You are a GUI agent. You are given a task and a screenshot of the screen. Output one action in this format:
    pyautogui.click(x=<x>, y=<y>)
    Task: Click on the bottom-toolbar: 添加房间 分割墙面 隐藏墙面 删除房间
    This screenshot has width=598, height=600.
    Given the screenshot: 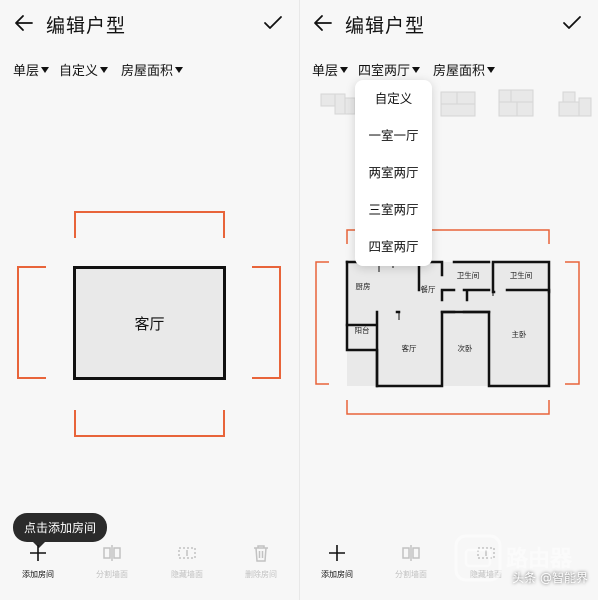 What is the action you would take?
    pyautogui.click(x=149, y=564)
    